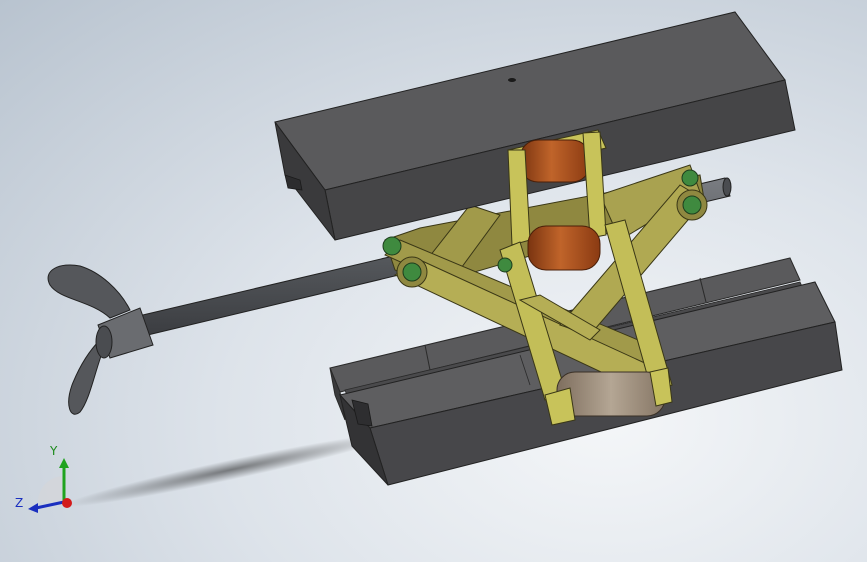 Image resolution: width=867 pixels, height=562 pixels. Describe the element at coordinates (50, 505) in the screenshot. I see `triad-z-axis` at that location.